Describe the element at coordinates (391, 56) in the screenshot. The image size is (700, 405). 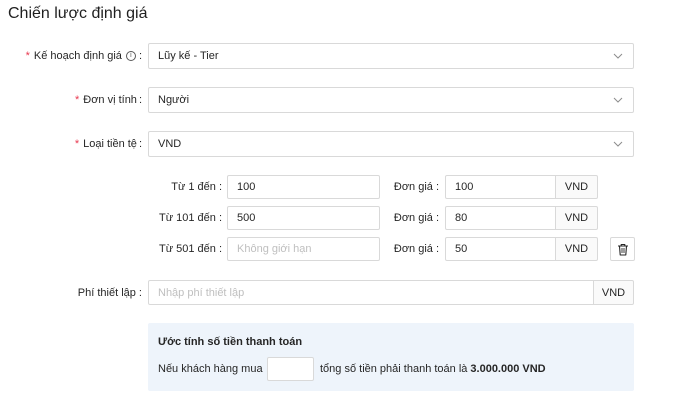
I see `plan-select: Lũy kế - Tier` at that location.